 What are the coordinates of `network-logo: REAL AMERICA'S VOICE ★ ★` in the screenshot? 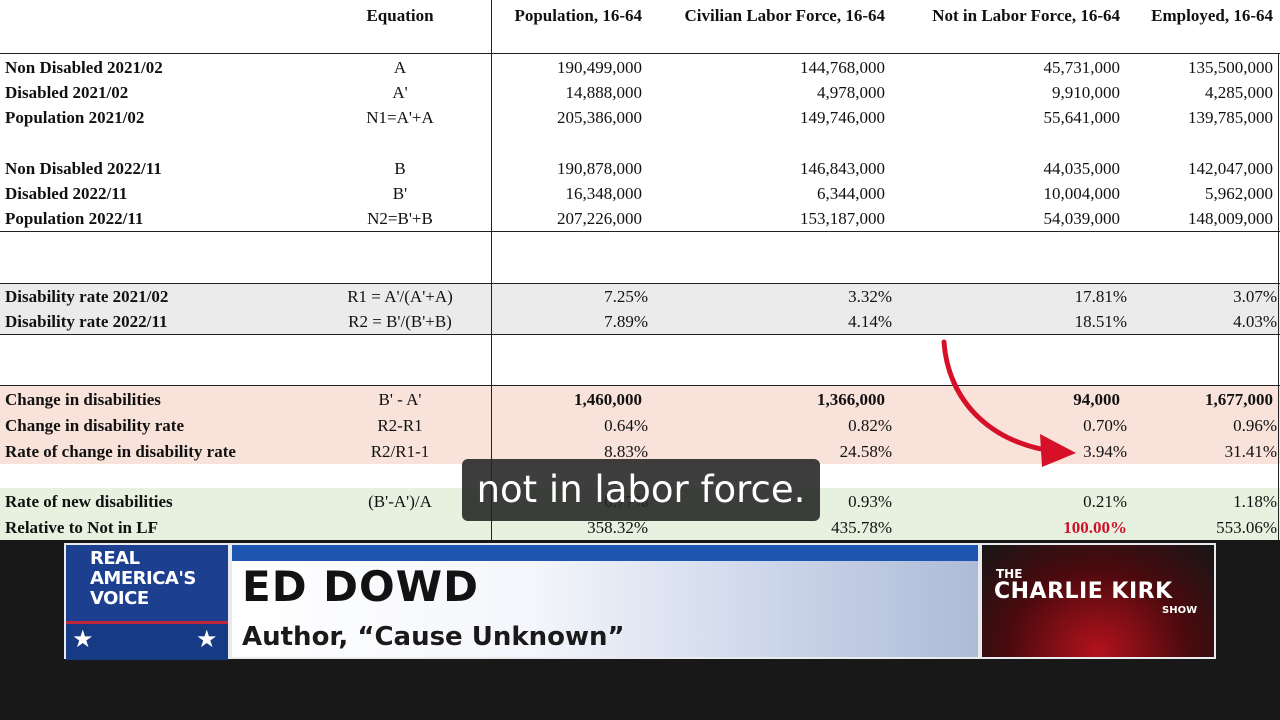 It's located at (147, 602).